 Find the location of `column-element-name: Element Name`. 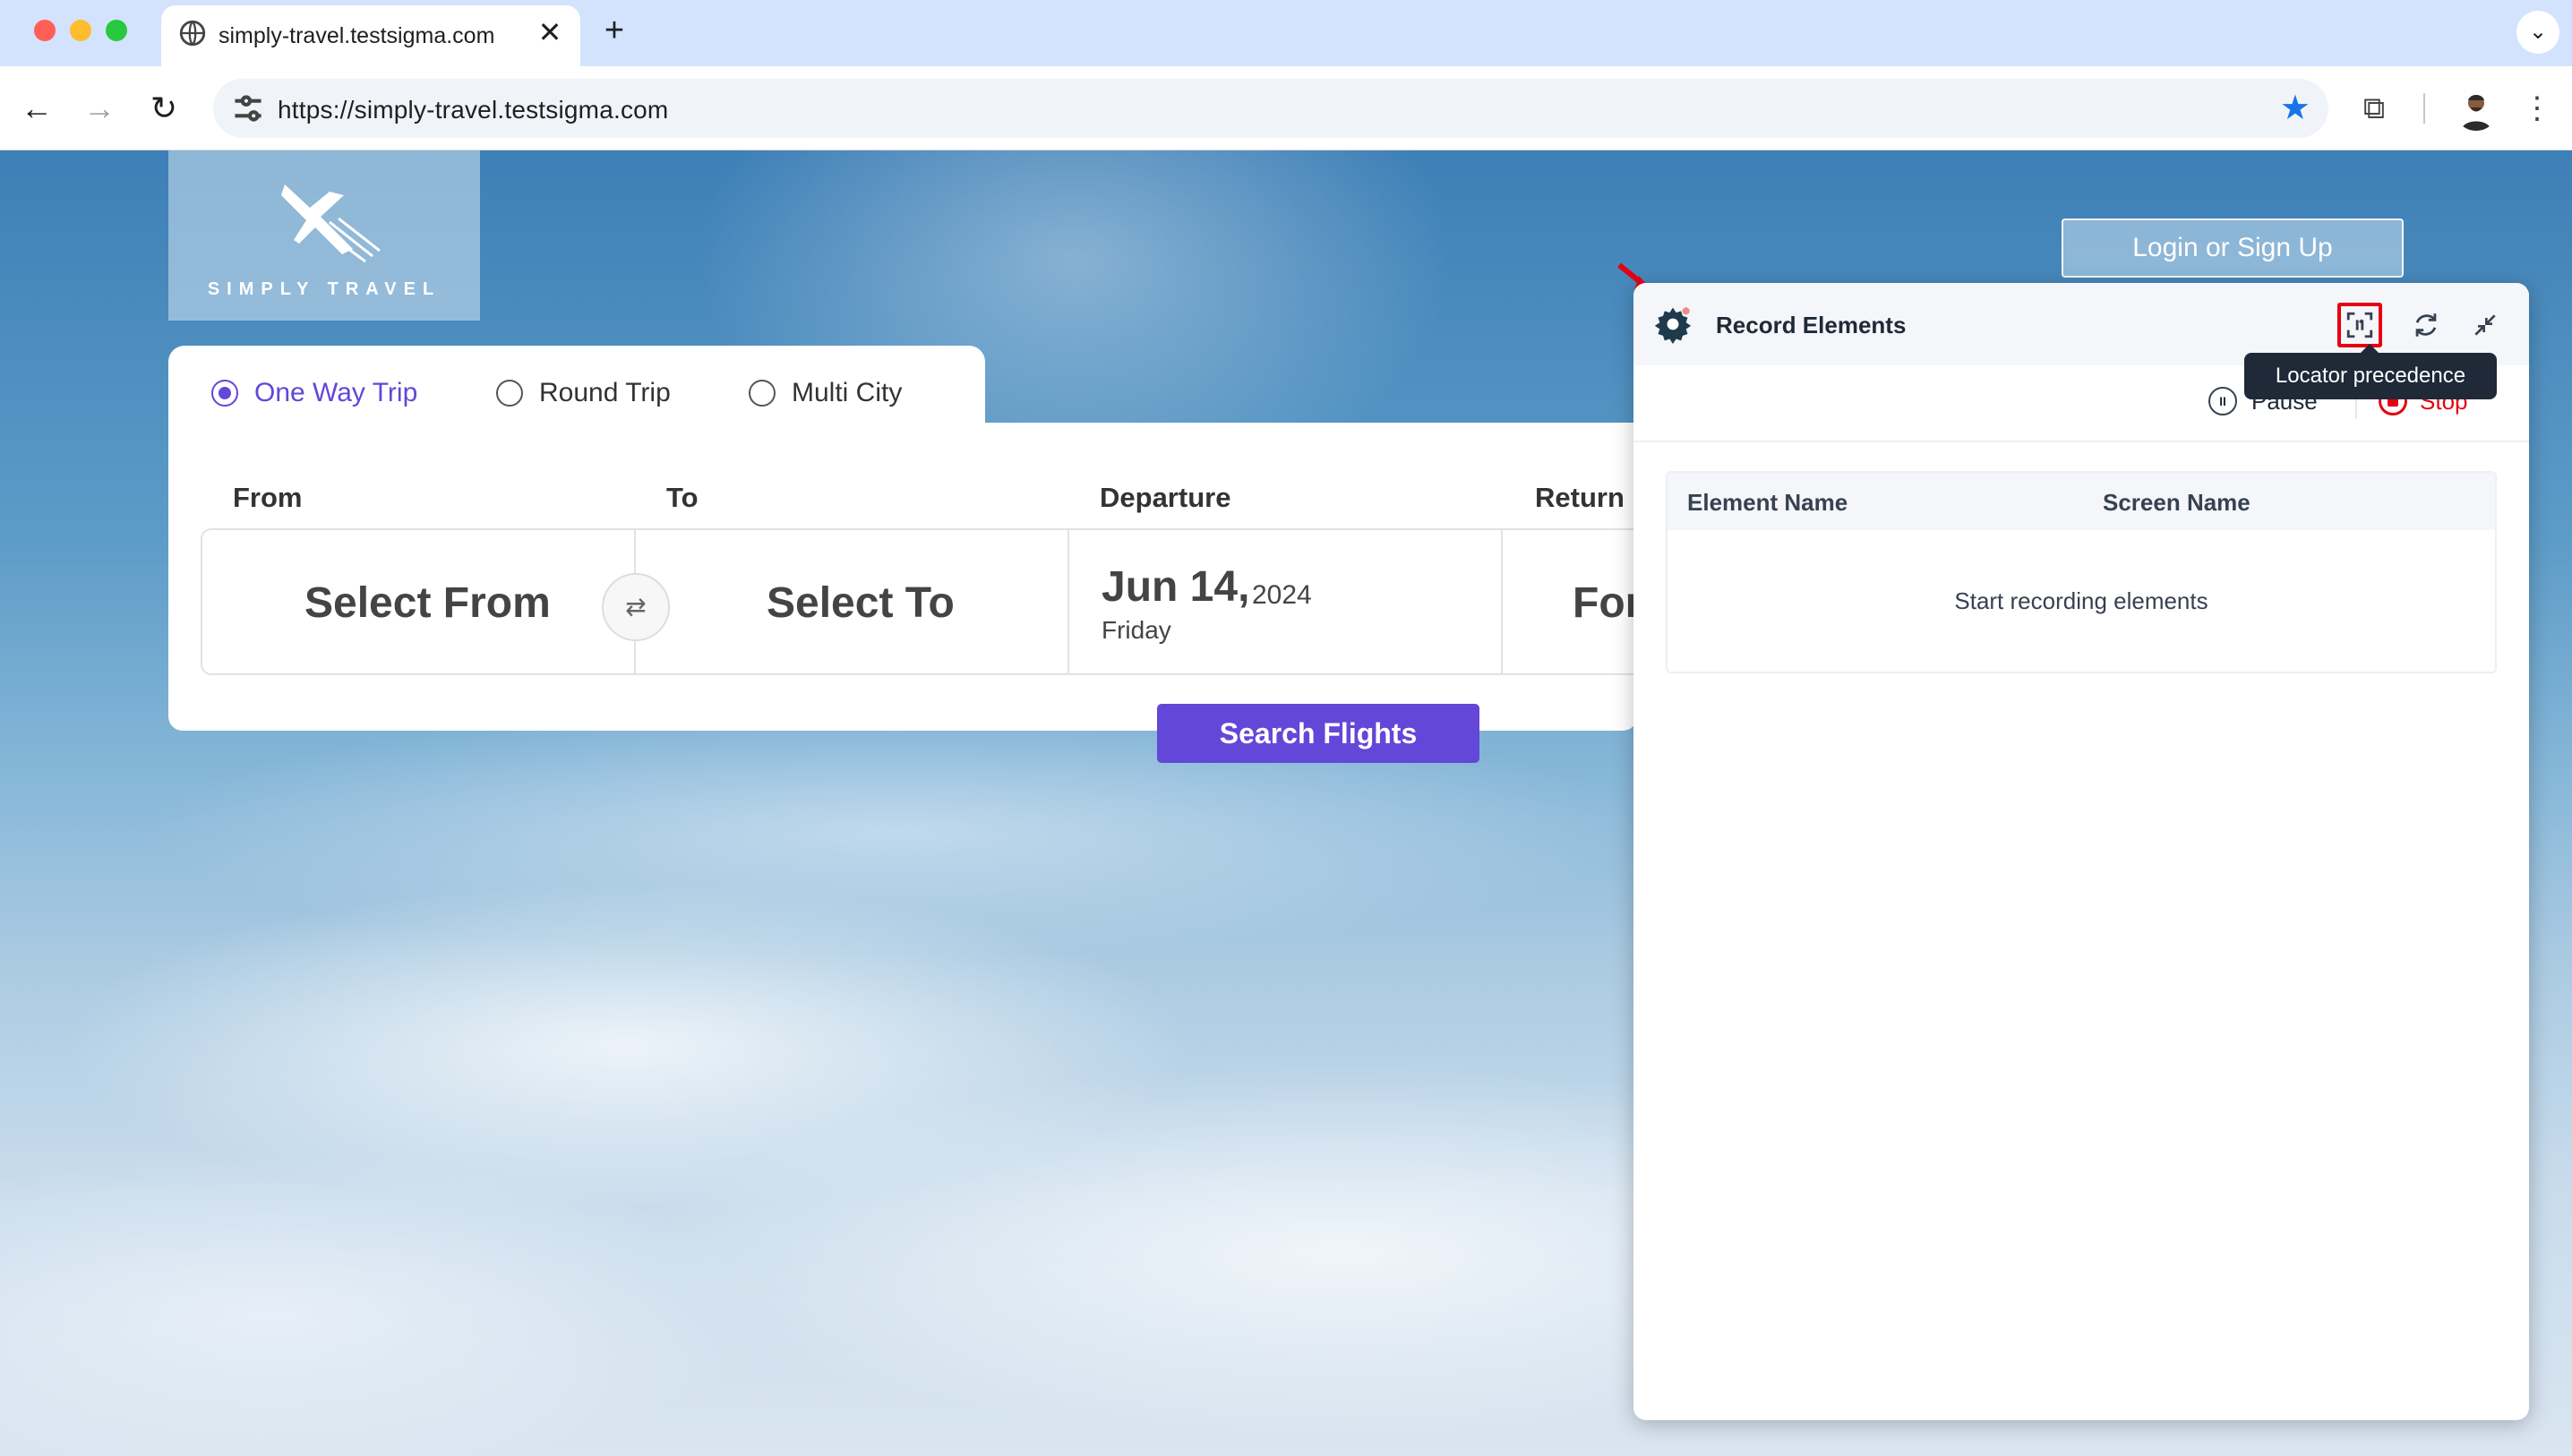

column-element-name: Element Name is located at coordinates (1768, 502).